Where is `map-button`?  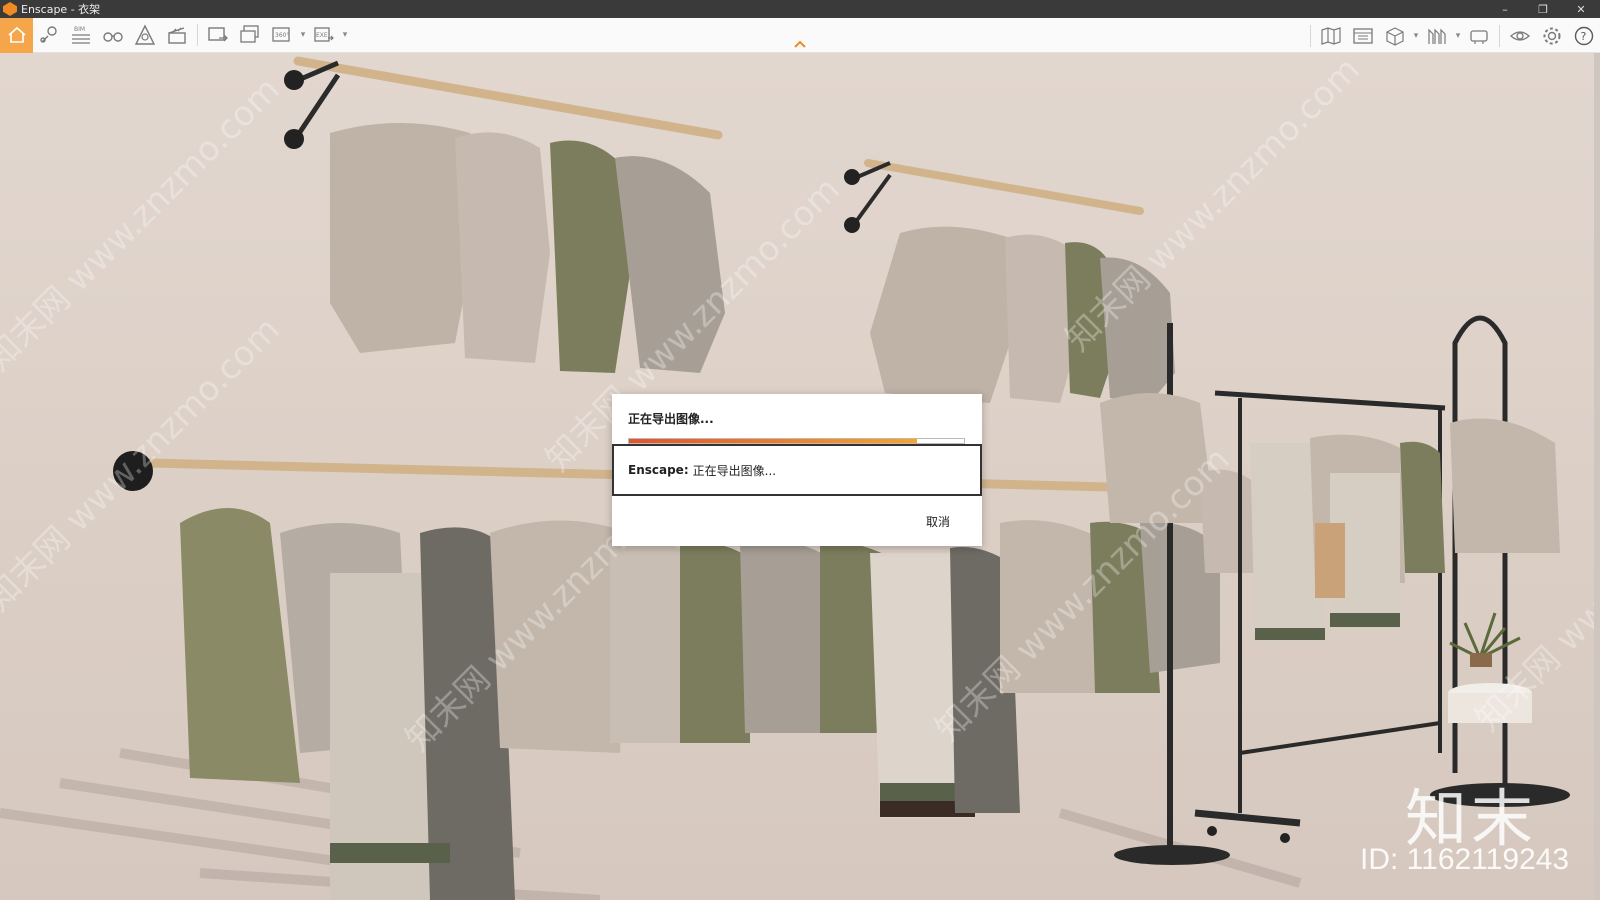 map-button is located at coordinates (1331, 35).